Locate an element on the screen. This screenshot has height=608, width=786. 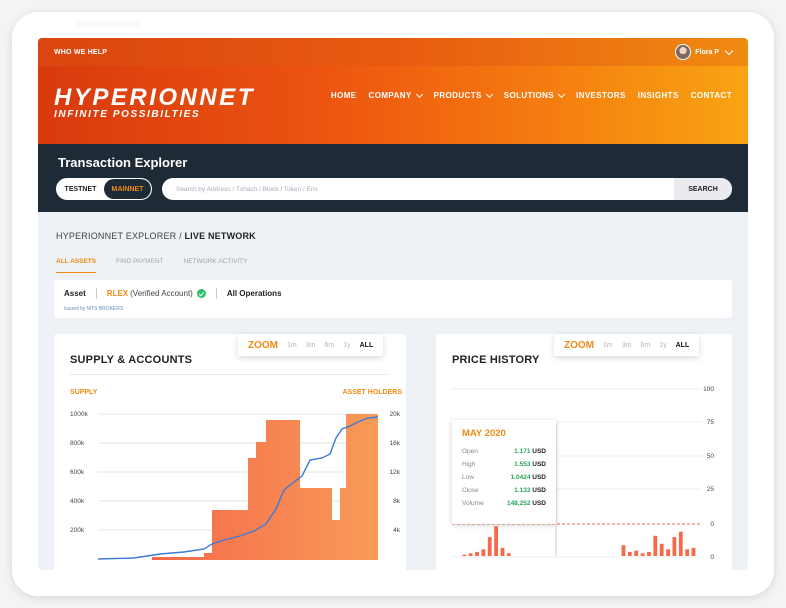
nav-home: HOME is located at coordinates (344, 95).